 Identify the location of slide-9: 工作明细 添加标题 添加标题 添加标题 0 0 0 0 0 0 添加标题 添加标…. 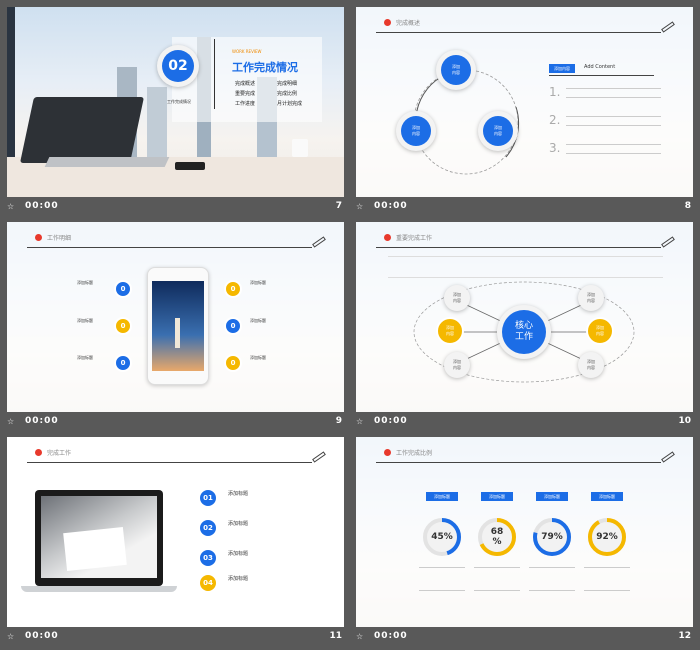
(175, 317).